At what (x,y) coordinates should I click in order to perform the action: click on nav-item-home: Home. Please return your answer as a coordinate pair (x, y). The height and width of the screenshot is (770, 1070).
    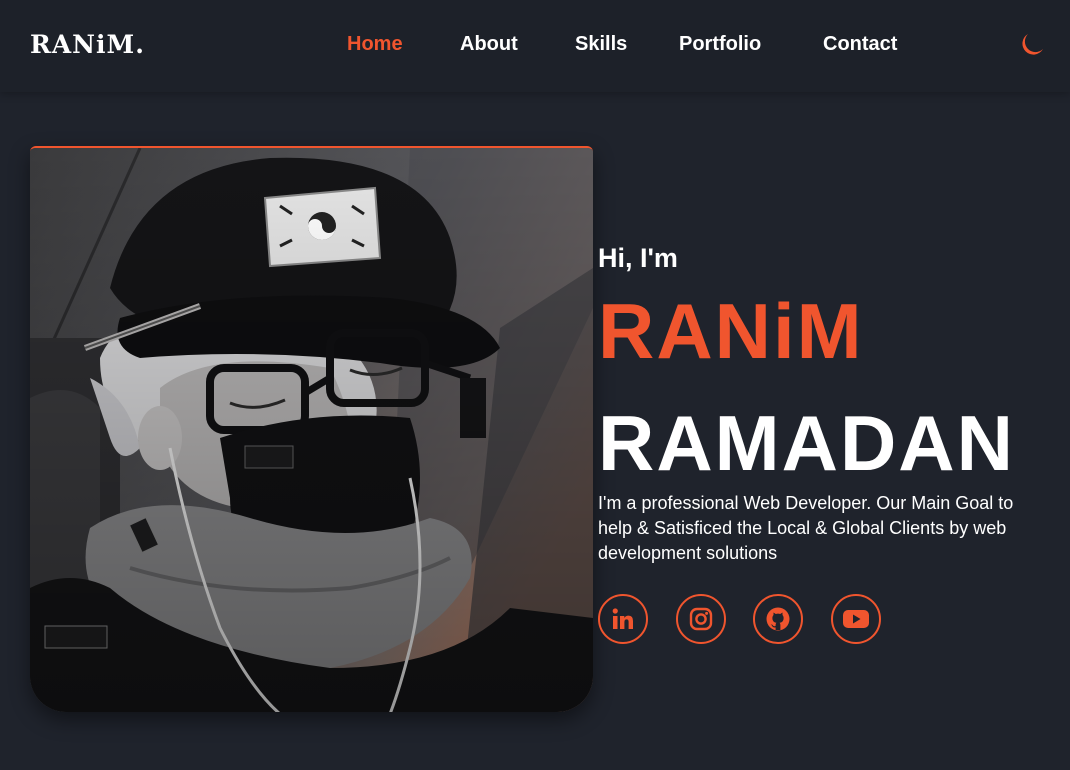
    Looking at the image, I should click on (375, 44).